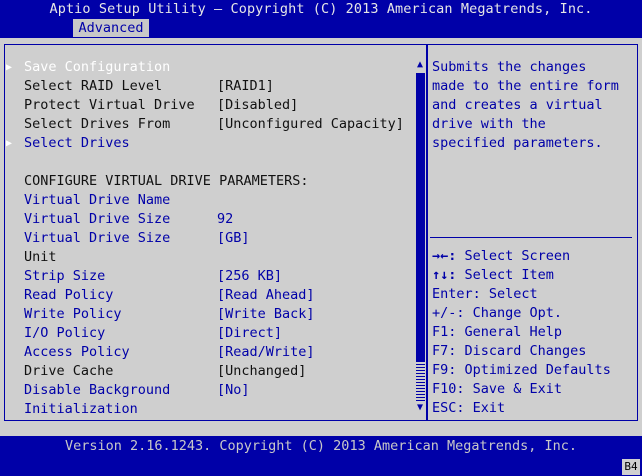 This screenshot has height=476, width=642. Describe the element at coordinates (208, 314) in the screenshot. I see `setting-write-policy: Write Policy [Write Back]` at that location.